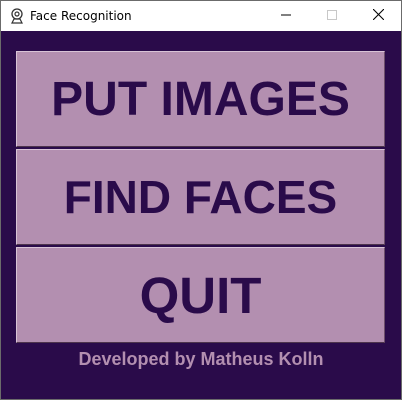 The width and height of the screenshot is (402, 400). I want to click on minimize-icon, so click(286, 16).